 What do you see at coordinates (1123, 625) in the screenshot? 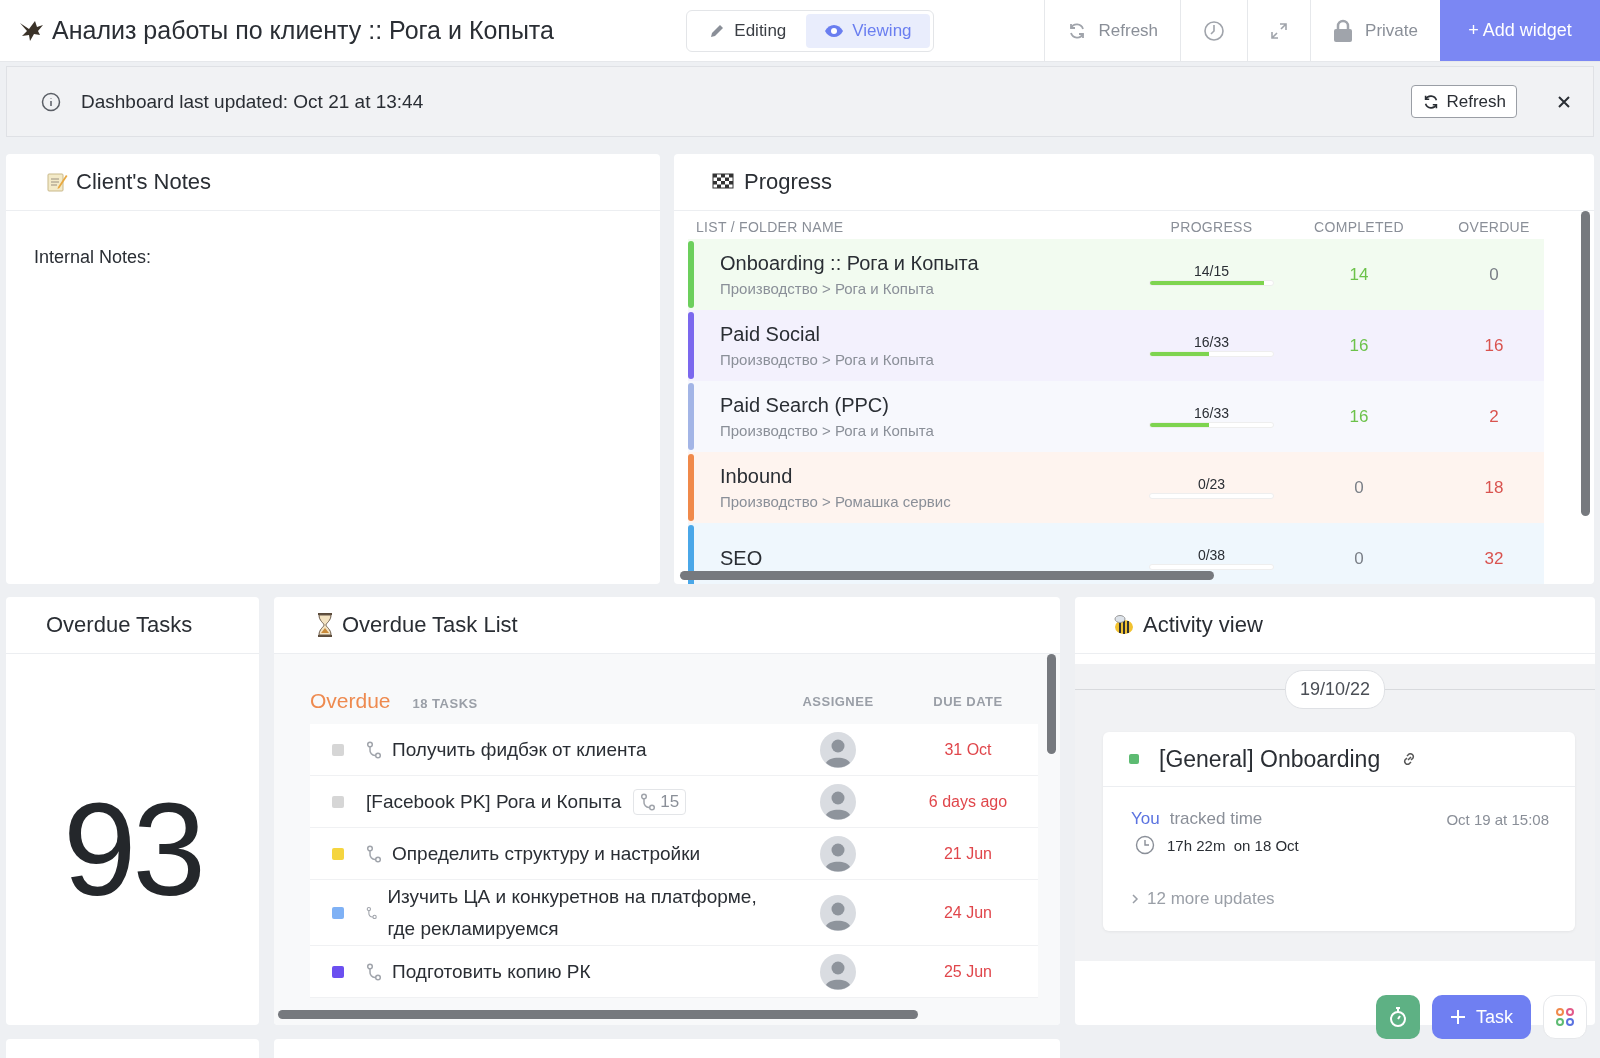
I see `bee-icon` at bounding box center [1123, 625].